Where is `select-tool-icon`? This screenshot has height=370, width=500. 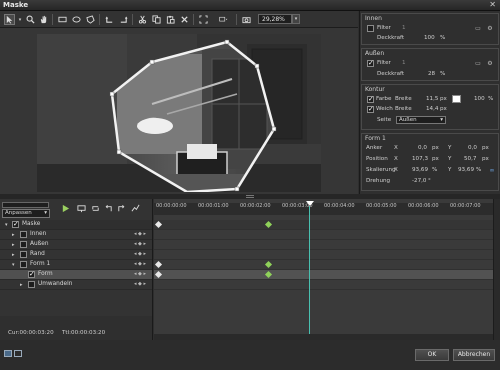 select-tool-icon is located at coordinates (9, 19).